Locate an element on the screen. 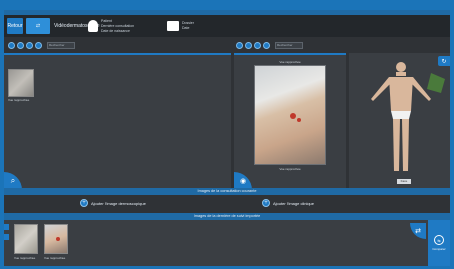  right-toolbar: Rechercher is located at coordinates (269, 45).